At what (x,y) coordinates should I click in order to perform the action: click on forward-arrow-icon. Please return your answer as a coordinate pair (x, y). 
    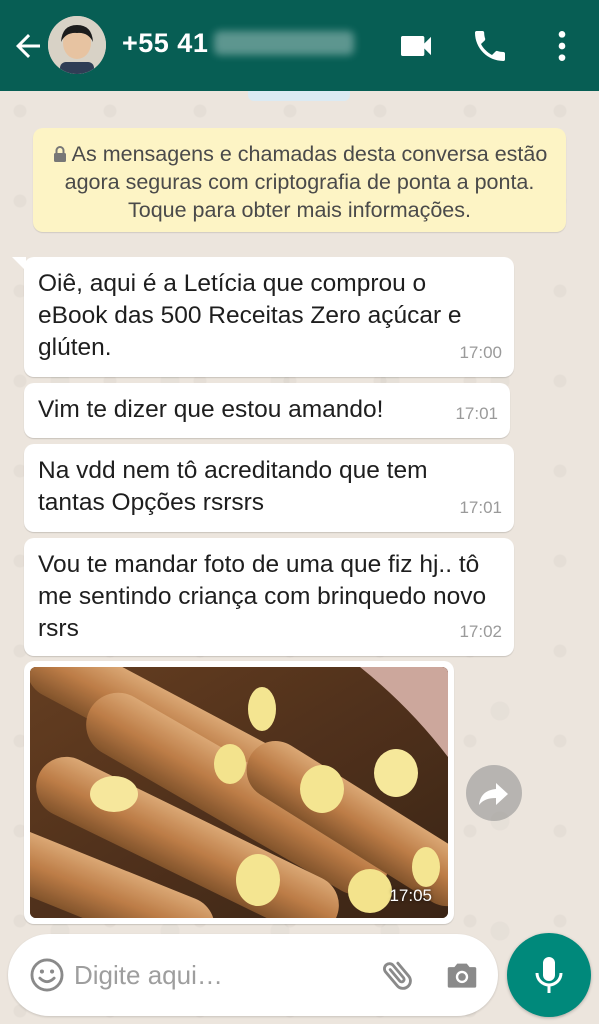
    Looking at the image, I should click on (493, 794).